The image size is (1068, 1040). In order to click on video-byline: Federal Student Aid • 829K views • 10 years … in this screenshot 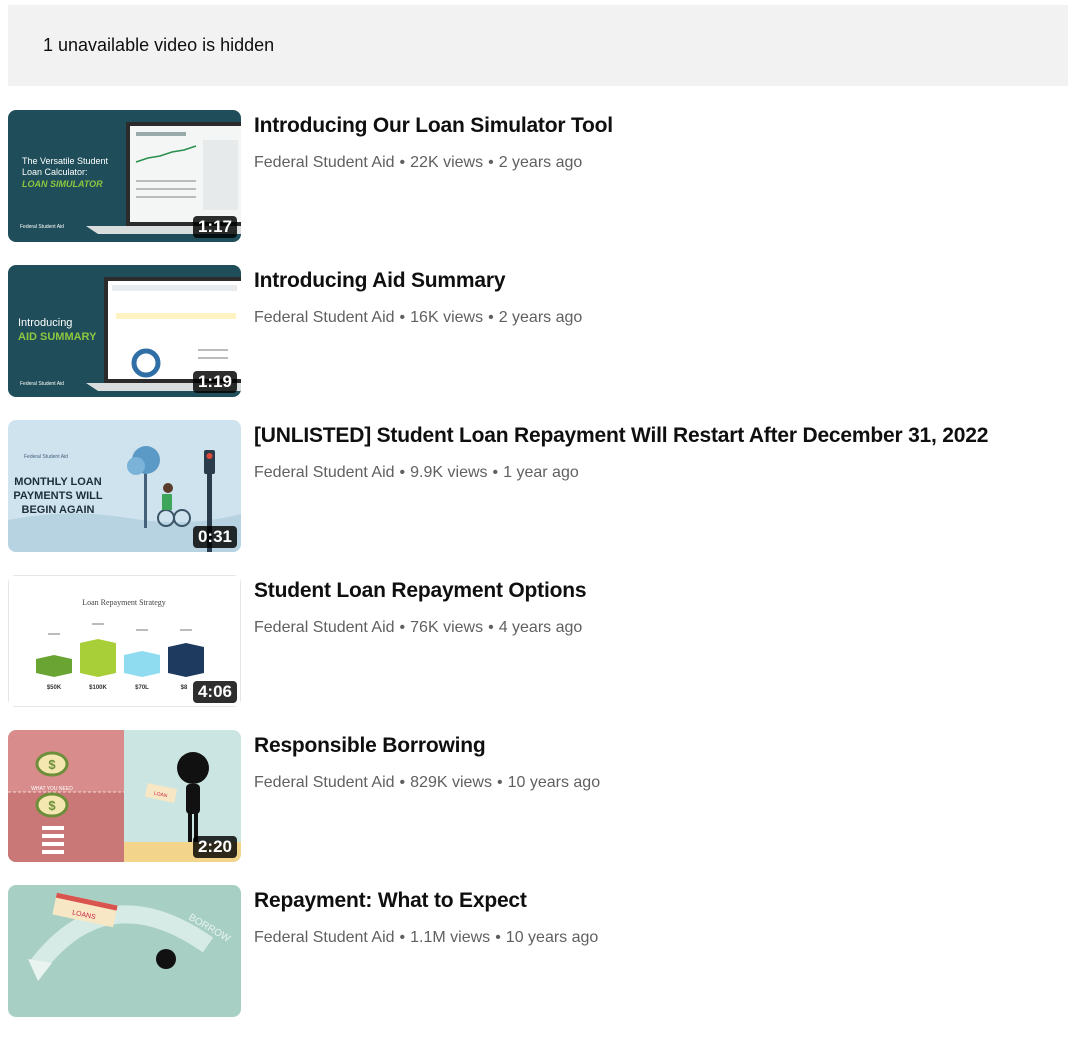, I will do `click(661, 783)`.